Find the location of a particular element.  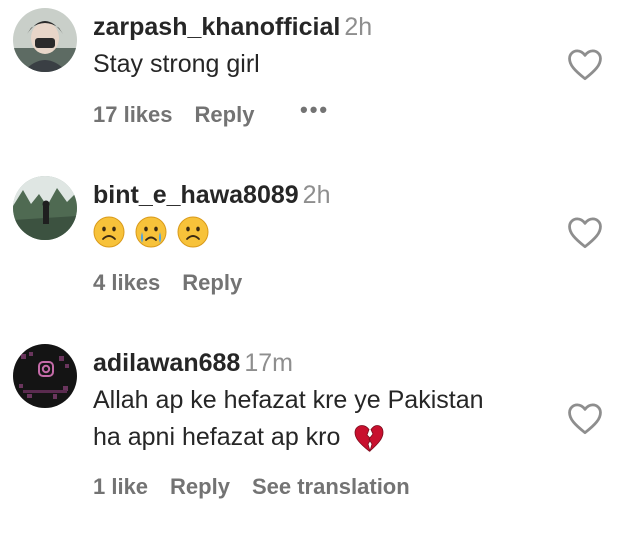

comment-header: adilawan688 17m is located at coordinates (193, 363).